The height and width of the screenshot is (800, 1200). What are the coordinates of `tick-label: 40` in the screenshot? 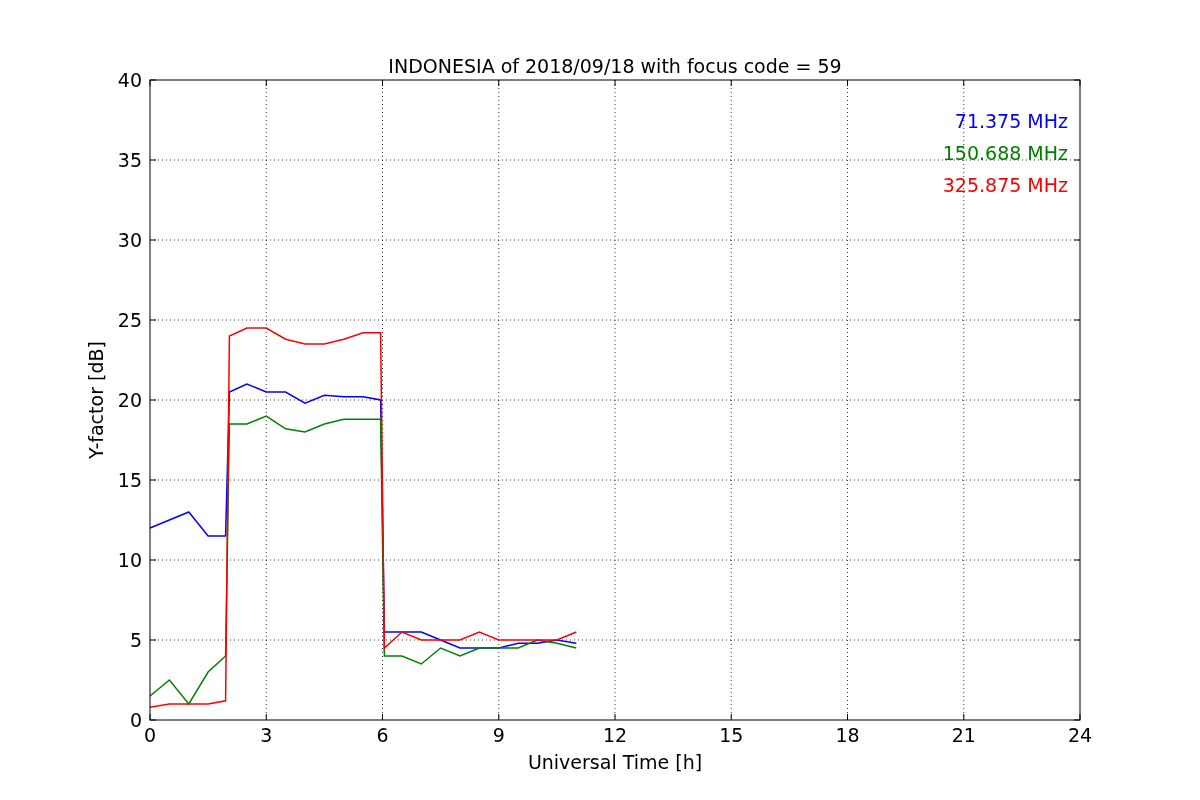 It's located at (129, 80).